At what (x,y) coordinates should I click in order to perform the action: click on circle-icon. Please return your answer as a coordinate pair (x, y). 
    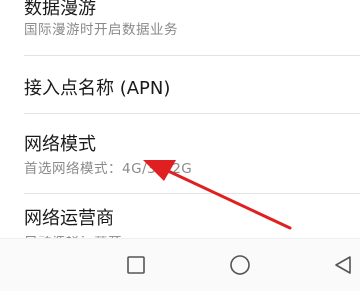
    Looking at the image, I should click on (240, 265).